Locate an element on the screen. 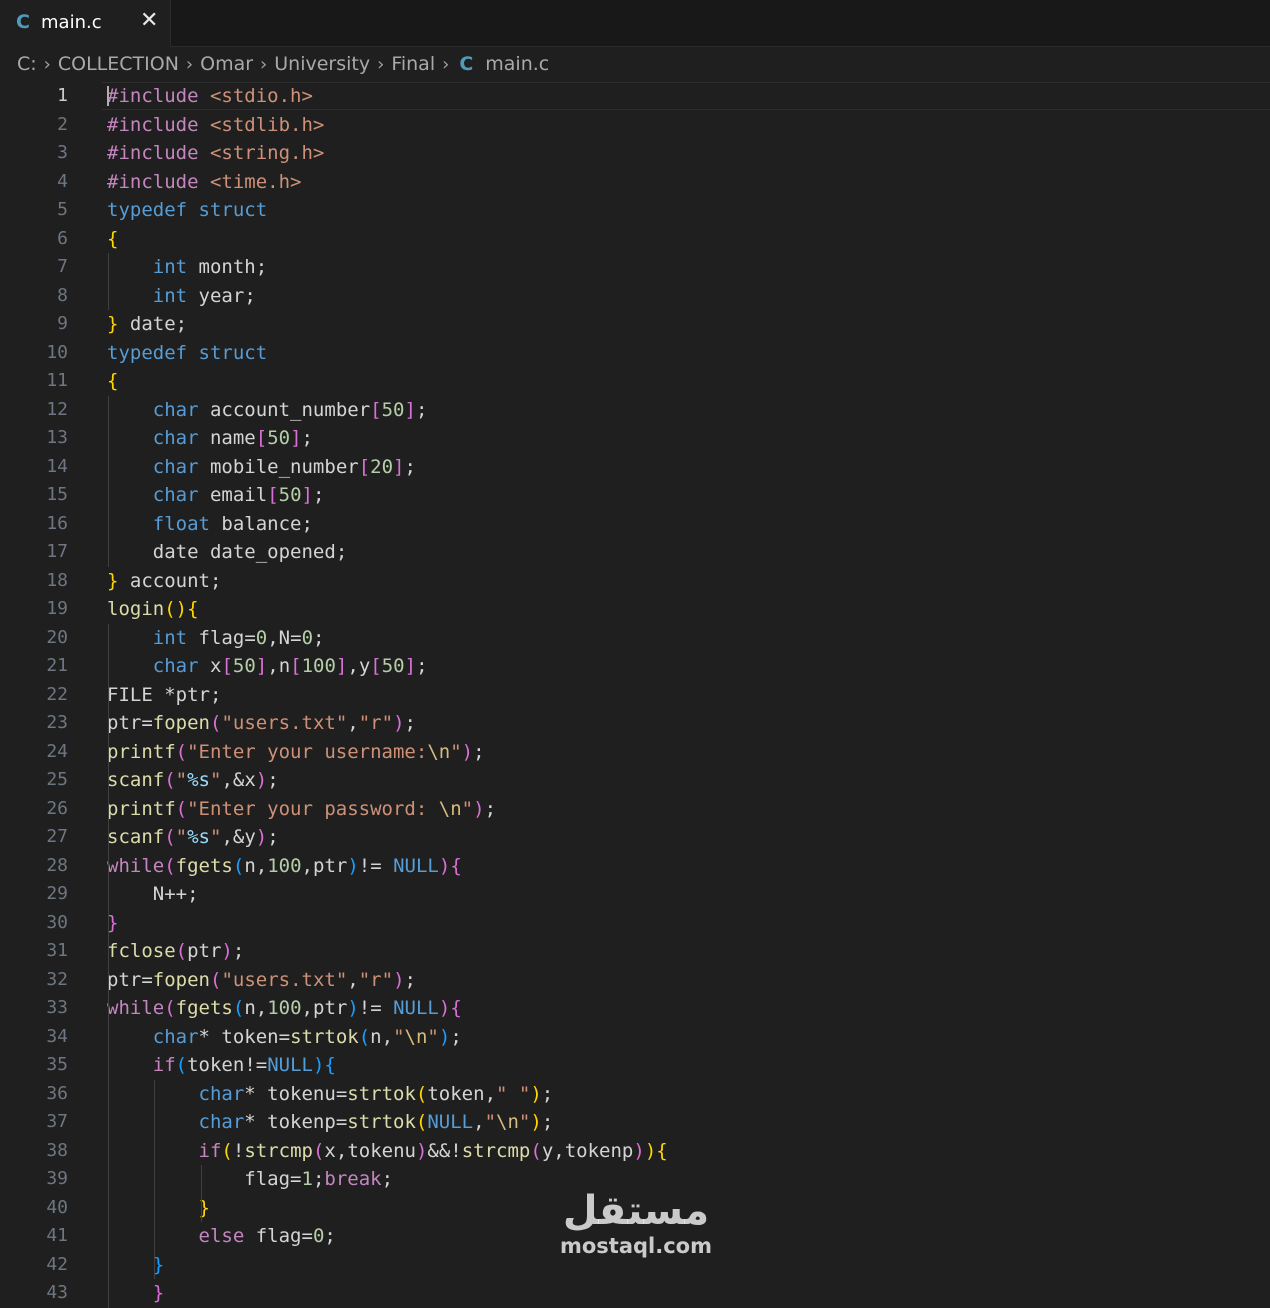 The image size is (1270, 1308). code-line: 2 #include <stdlib.h> is located at coordinates (635, 125).